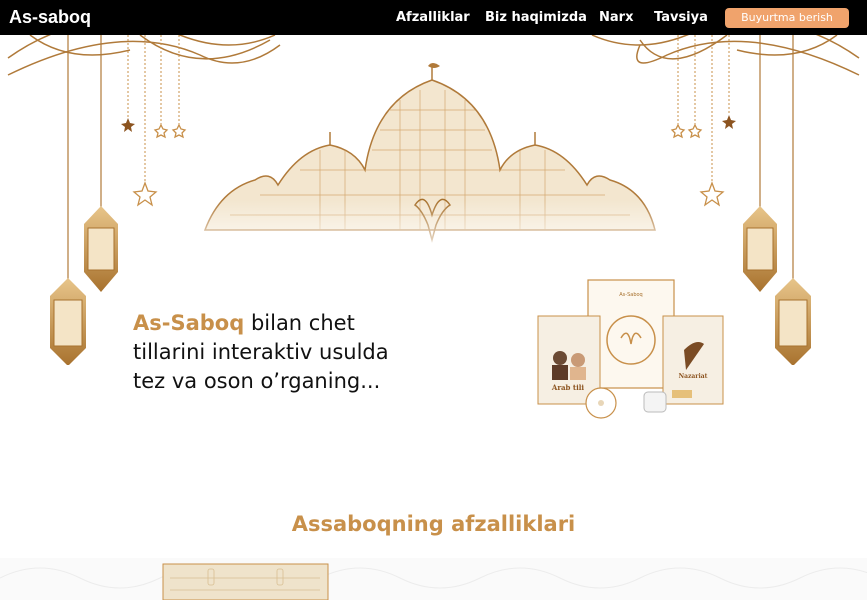  Describe the element at coordinates (189, 323) in the screenshot. I see `headline-accent: As-Saboq` at that location.